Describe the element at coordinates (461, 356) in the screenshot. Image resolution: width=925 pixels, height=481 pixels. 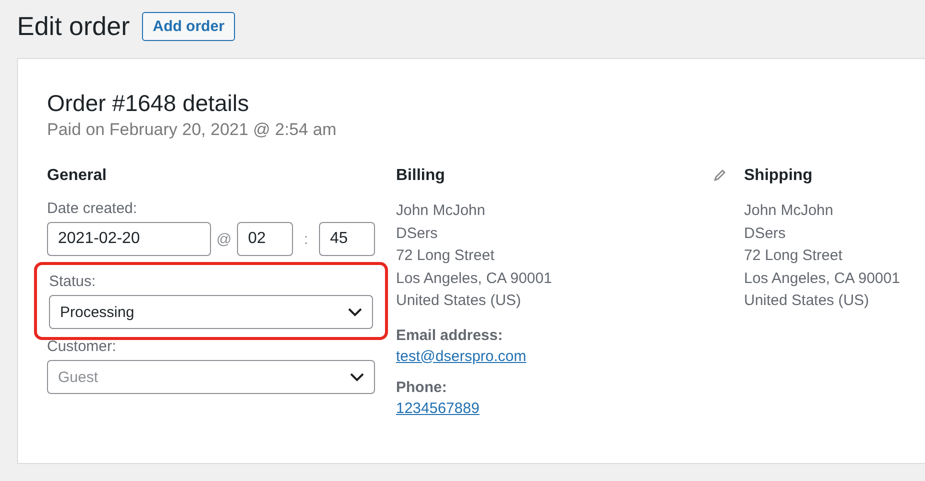
I see `email-link: test@dserspro.com` at that location.